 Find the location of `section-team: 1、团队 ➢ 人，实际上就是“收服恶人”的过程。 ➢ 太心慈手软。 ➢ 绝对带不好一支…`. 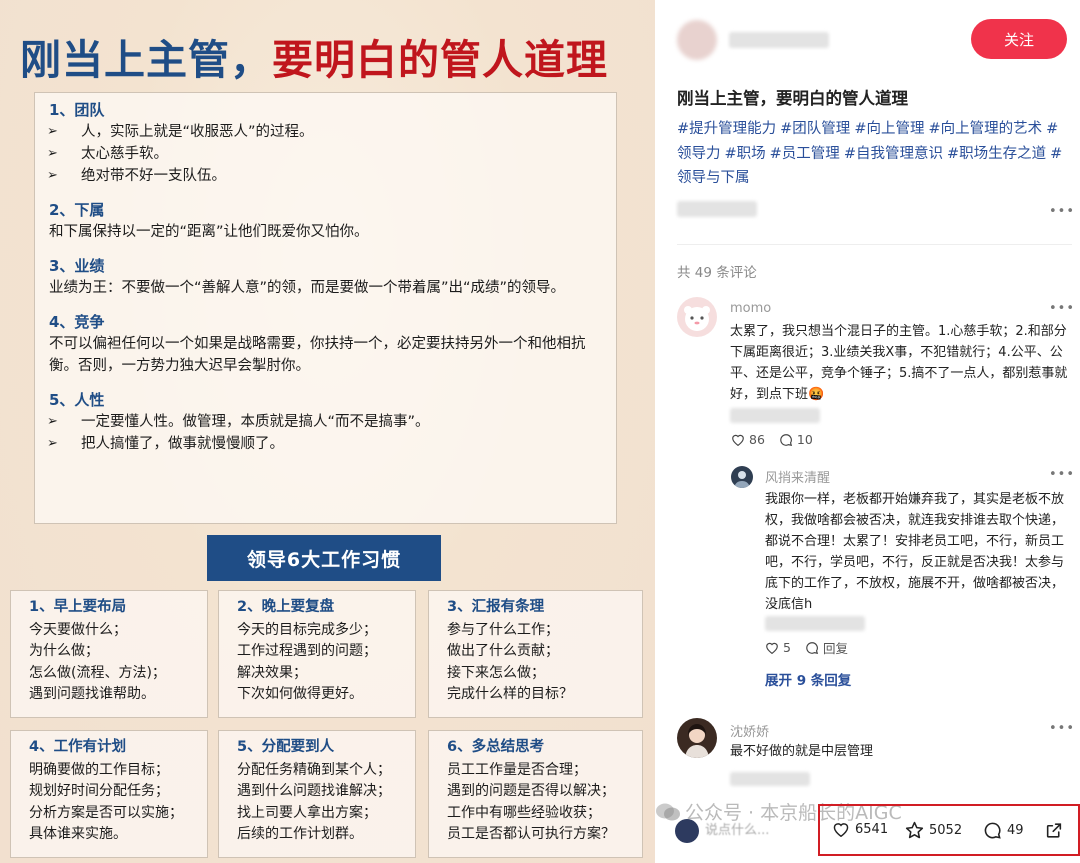

section-team: 1、团队 ➢ 人，实际上就是“收服恶人”的过程。 ➢ 太心慈手软。 ➢ 绝对带不好一支… is located at coordinates (325, 143).